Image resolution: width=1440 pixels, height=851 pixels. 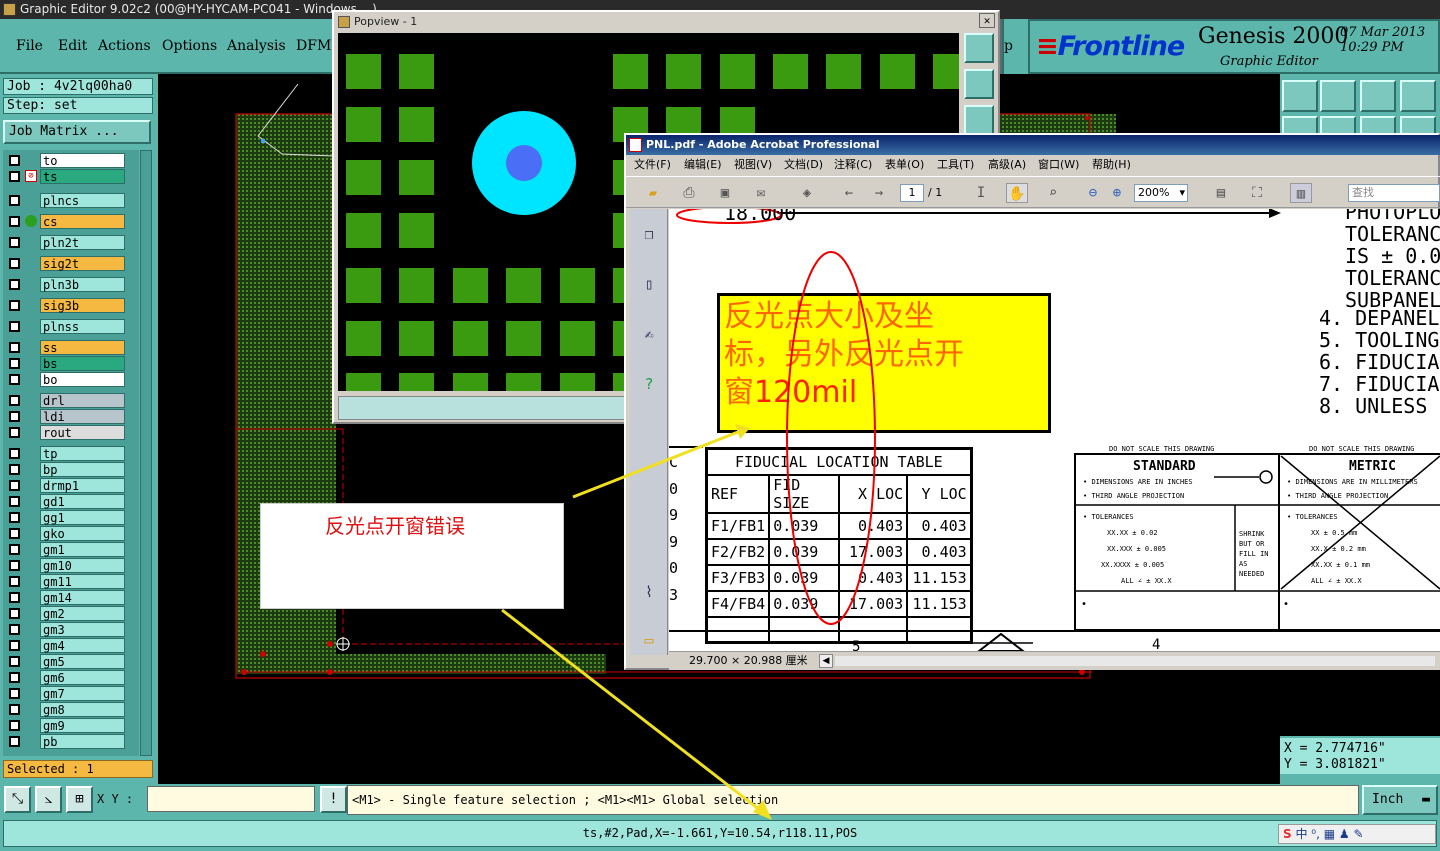 What do you see at coordinates (82, 347) in the screenshot?
I see `layer-name: ss` at bounding box center [82, 347].